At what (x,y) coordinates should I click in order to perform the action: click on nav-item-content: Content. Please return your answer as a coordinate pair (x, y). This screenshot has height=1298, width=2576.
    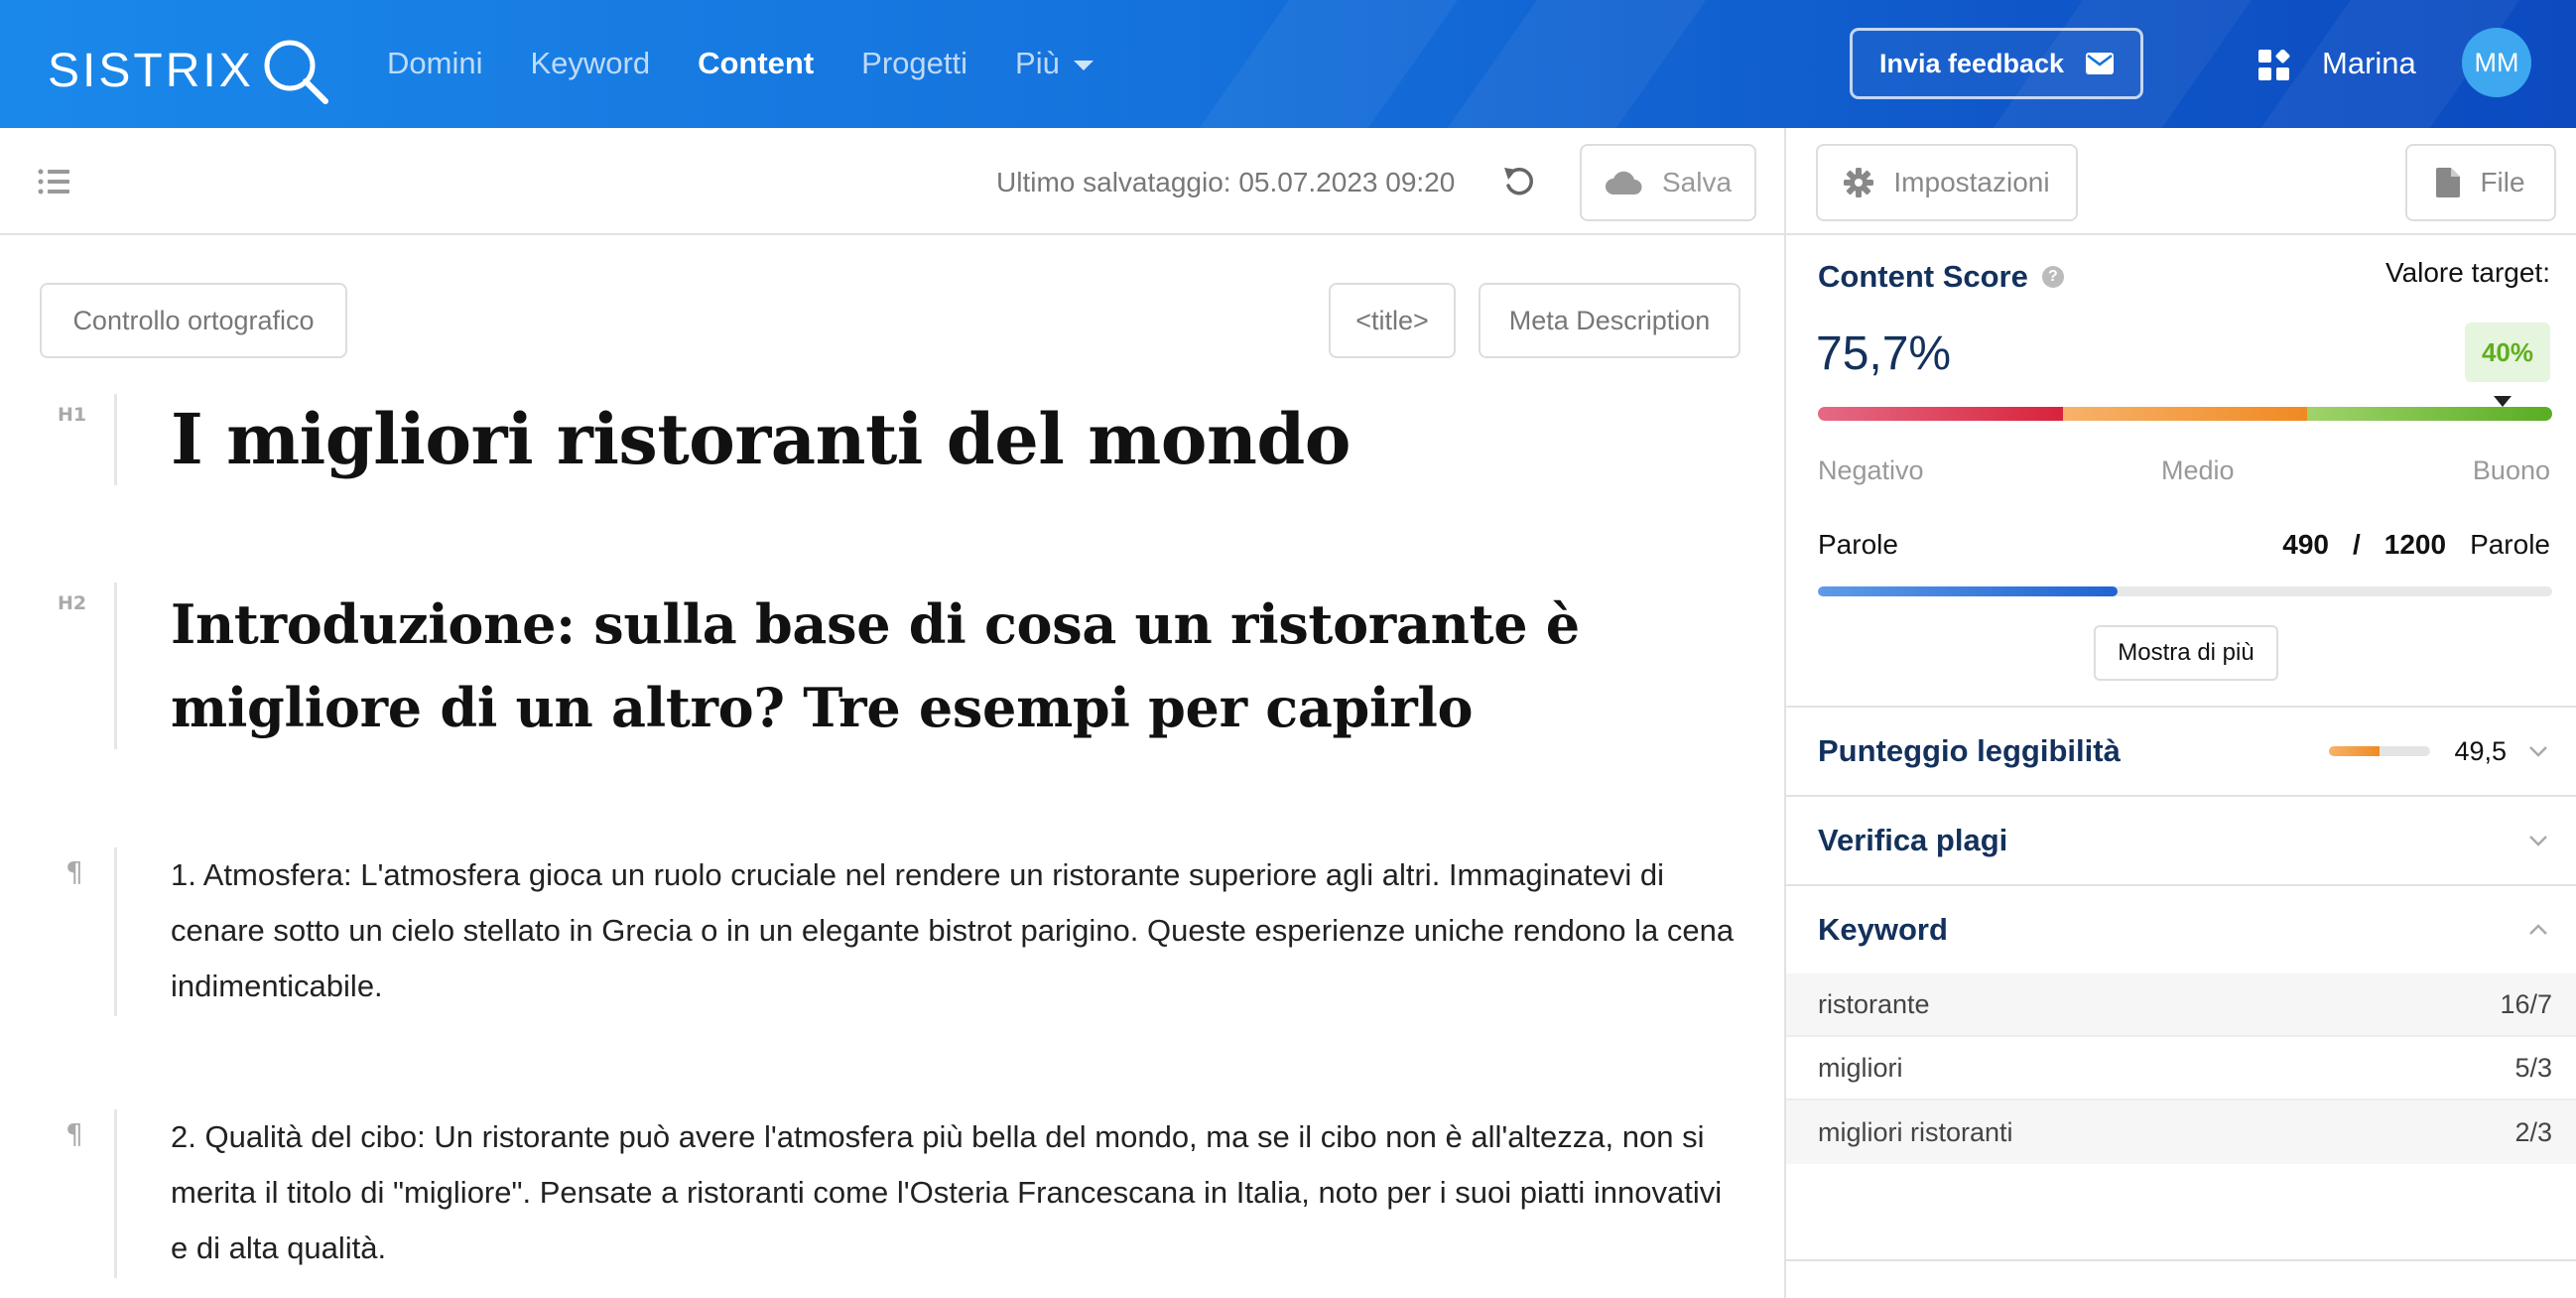
    Looking at the image, I should click on (756, 63).